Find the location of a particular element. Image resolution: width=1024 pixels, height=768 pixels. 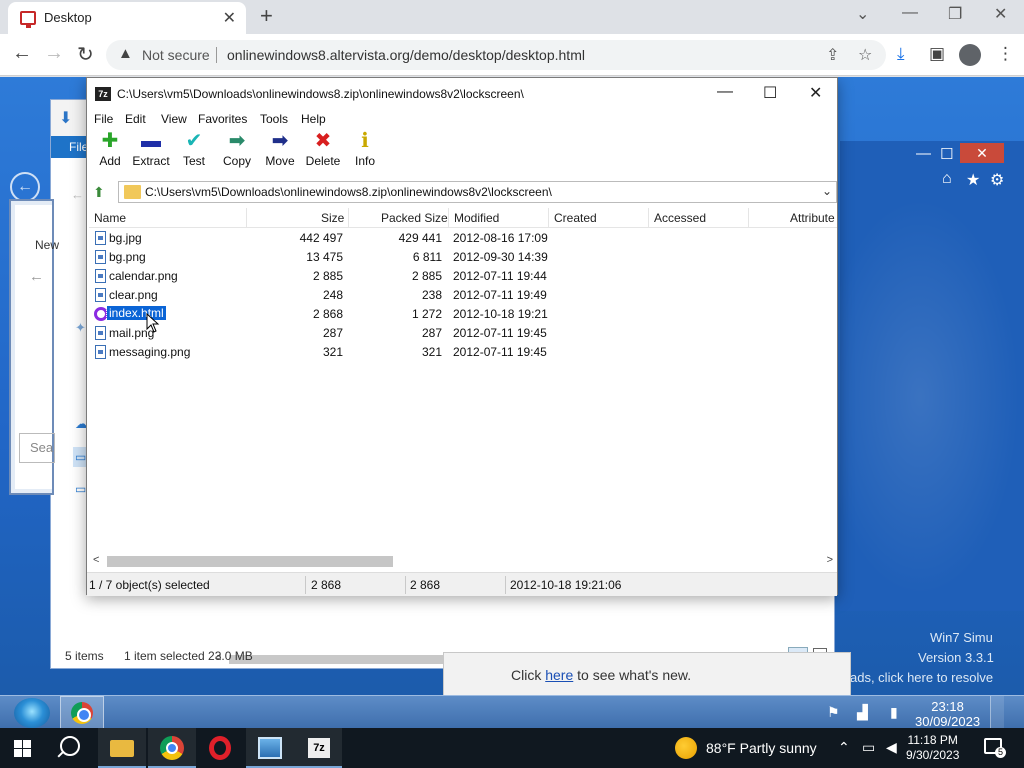

file-row-selected: index.html 2 868 1 272 2012-10-18 19:21 is located at coordinates (463, 314).